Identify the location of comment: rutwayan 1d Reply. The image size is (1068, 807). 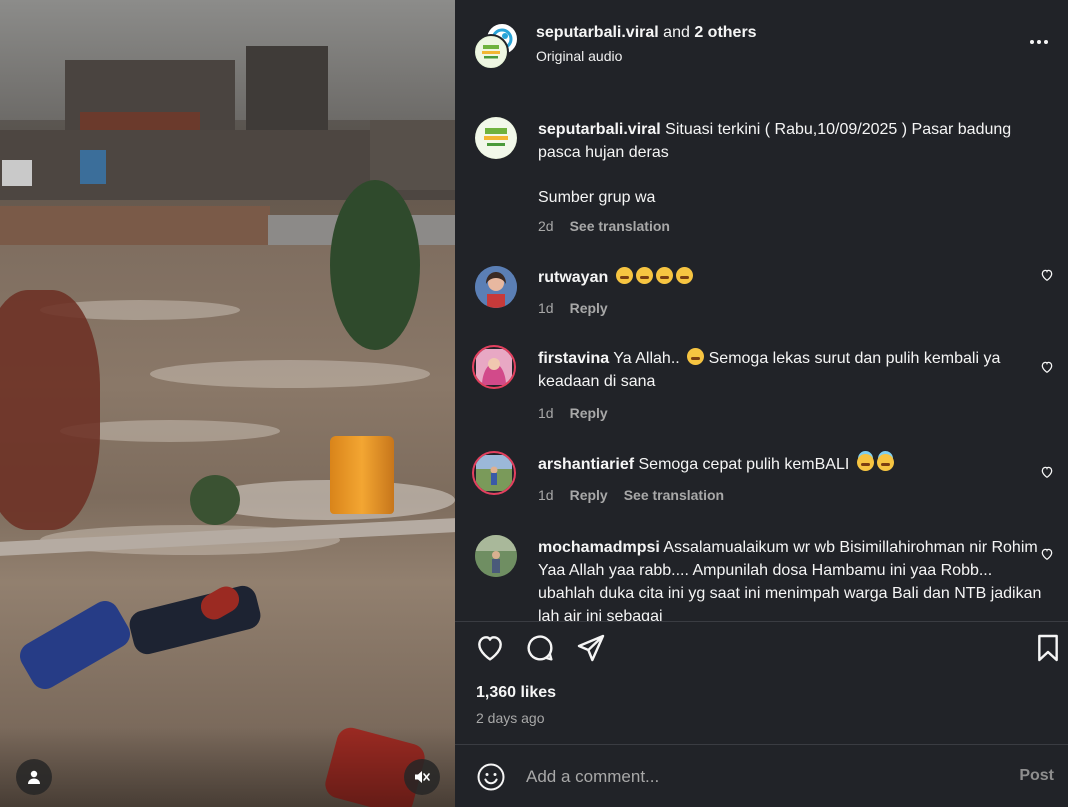
(761, 294).